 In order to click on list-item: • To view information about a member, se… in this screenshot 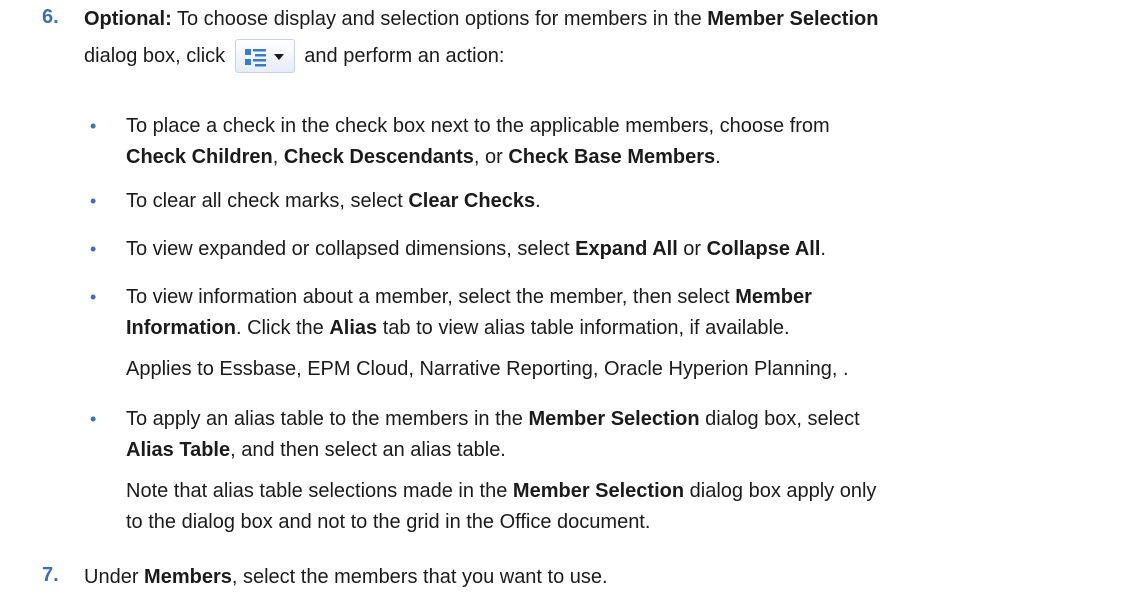, I will do `click(451, 312)`.